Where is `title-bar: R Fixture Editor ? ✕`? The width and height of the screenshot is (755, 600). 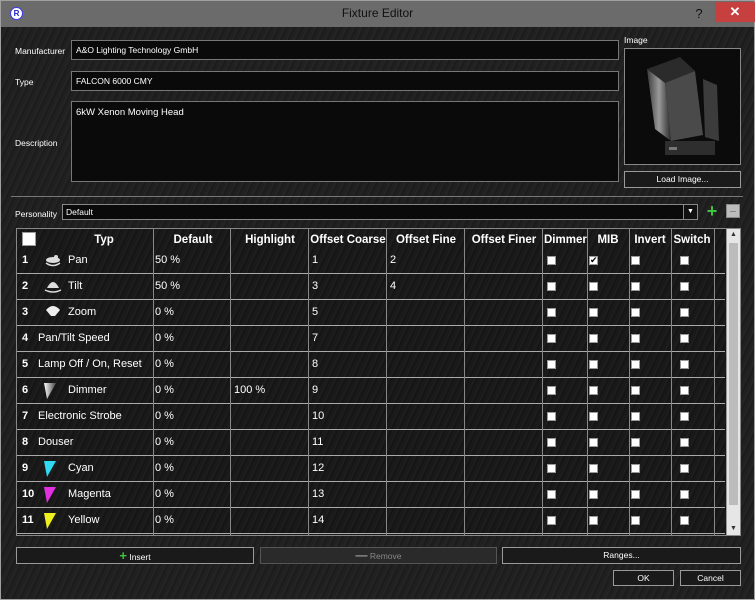
title-bar: R Fixture Editor ? ✕ is located at coordinates (378, 14).